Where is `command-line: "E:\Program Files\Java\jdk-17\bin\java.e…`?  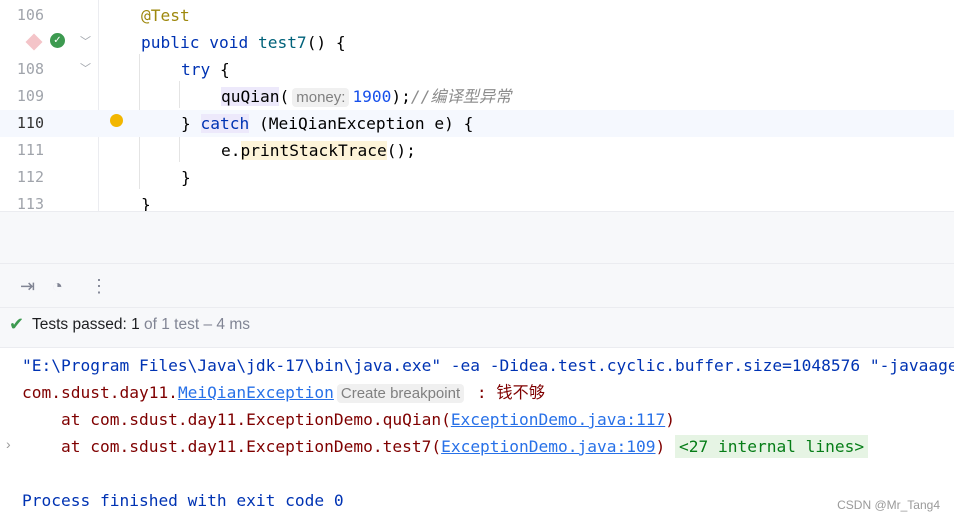 command-line: "E:\Program Files\Java\jdk-17\bin\java.e… is located at coordinates (488, 365).